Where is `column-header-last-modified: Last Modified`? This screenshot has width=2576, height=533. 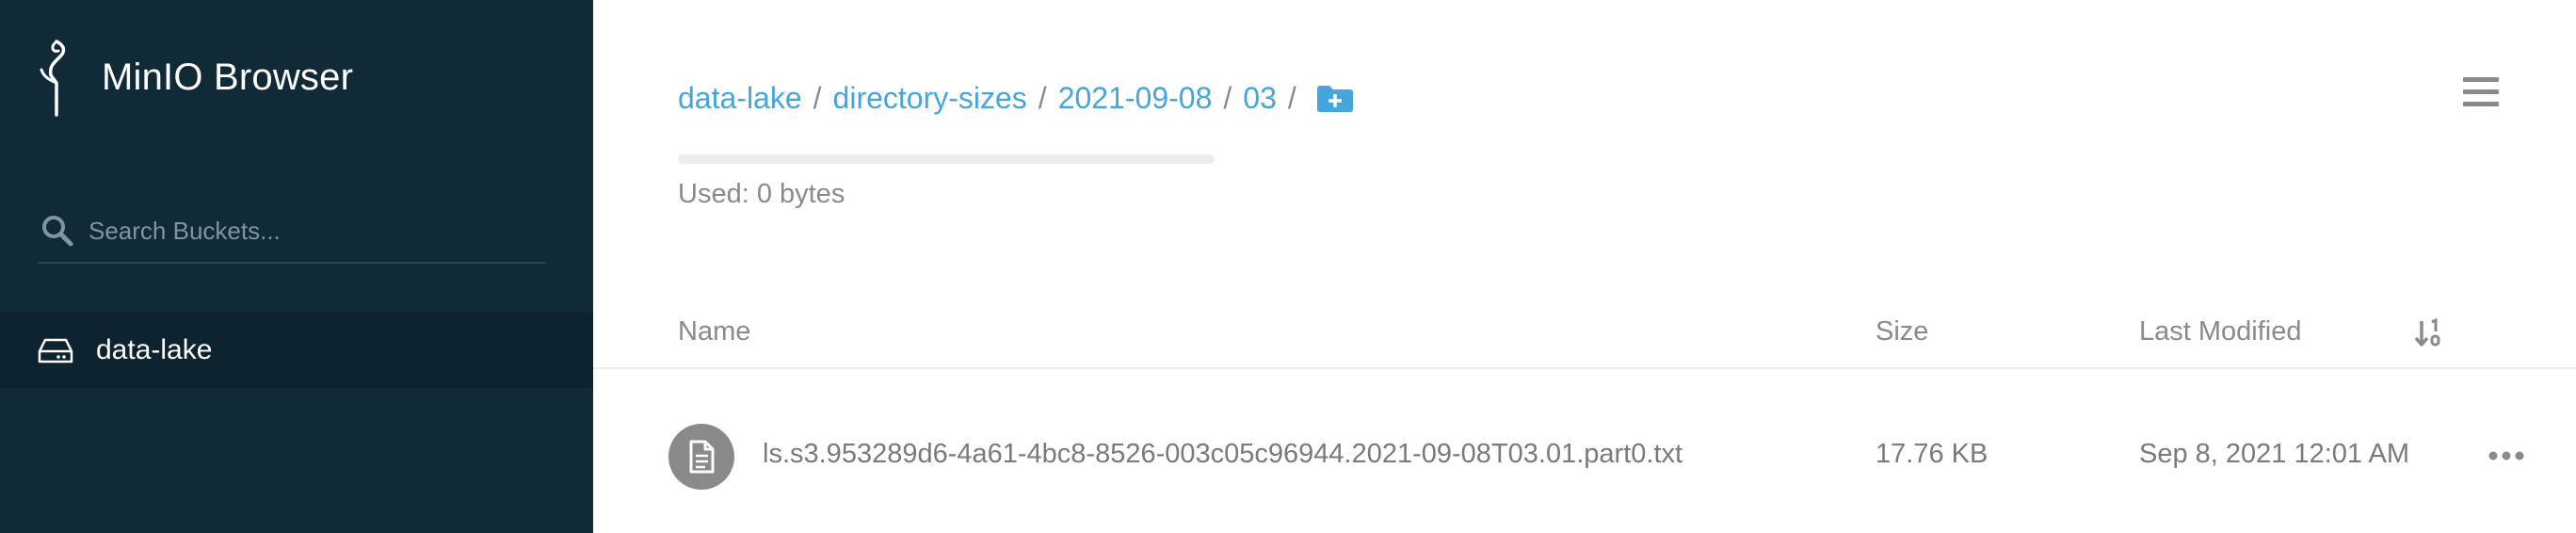
column-header-last-modified: Last Modified is located at coordinates (2220, 331).